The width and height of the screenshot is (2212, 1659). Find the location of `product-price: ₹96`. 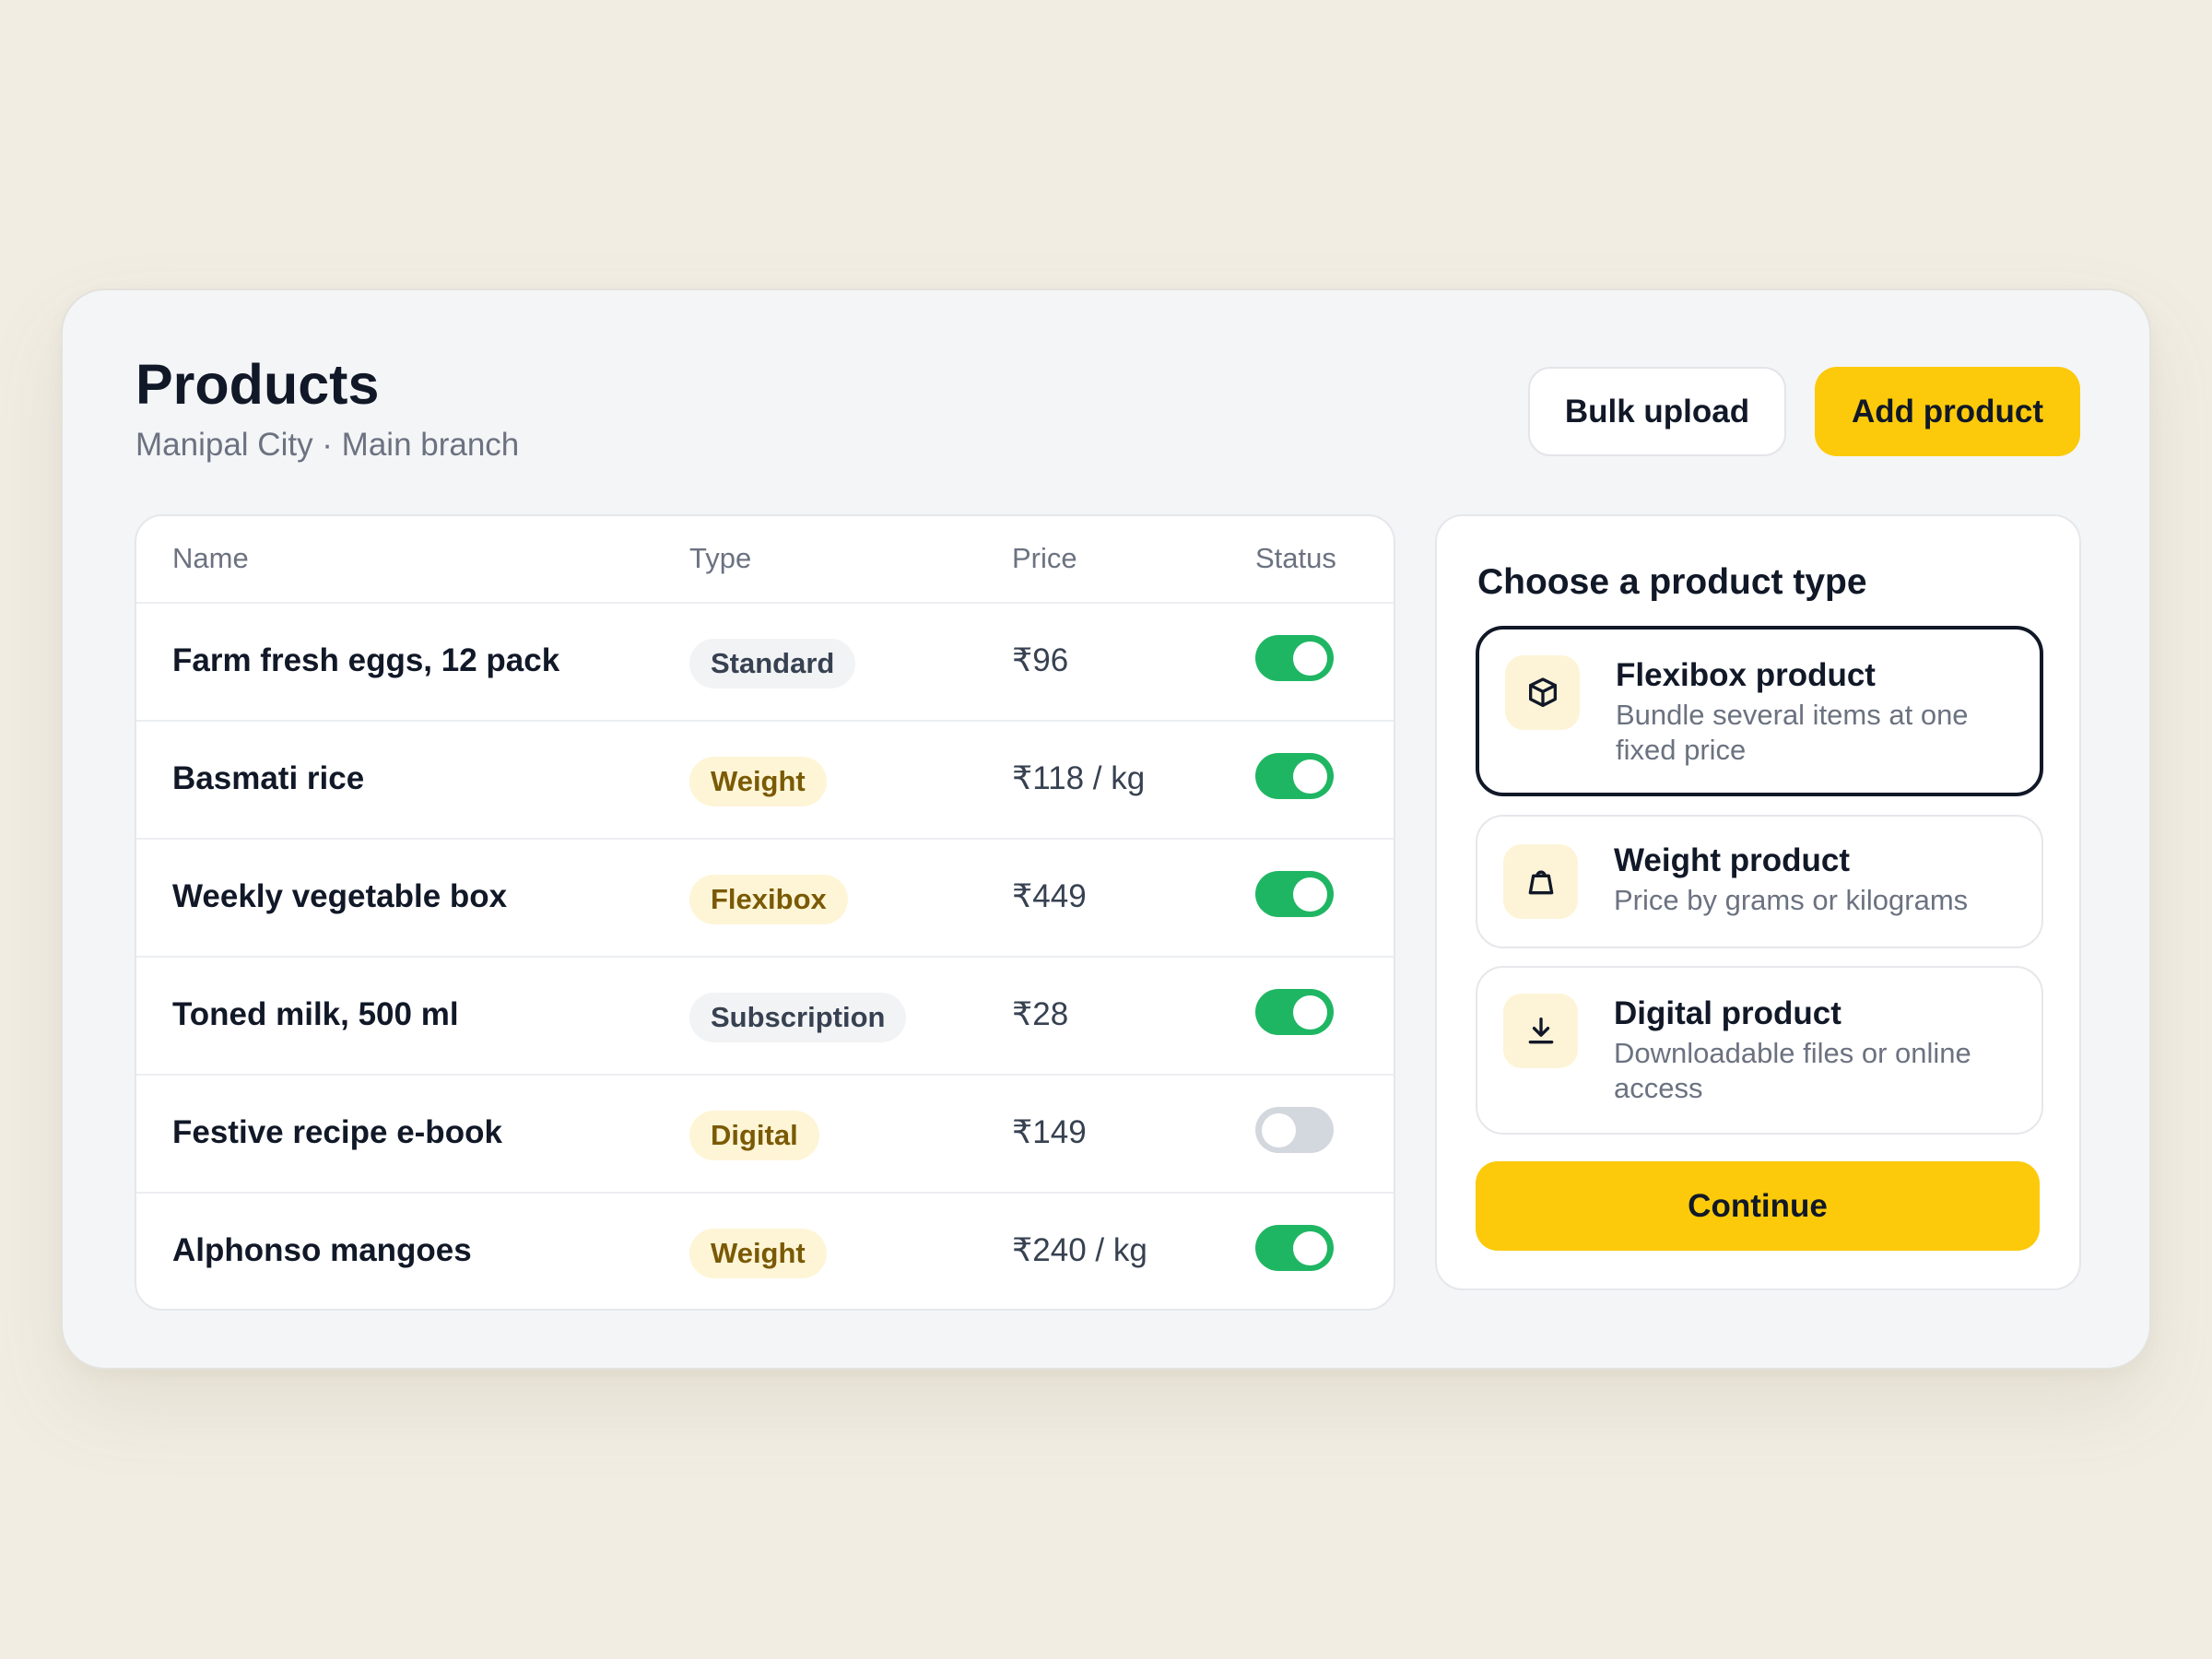

product-price: ₹96 is located at coordinates (1040, 660).